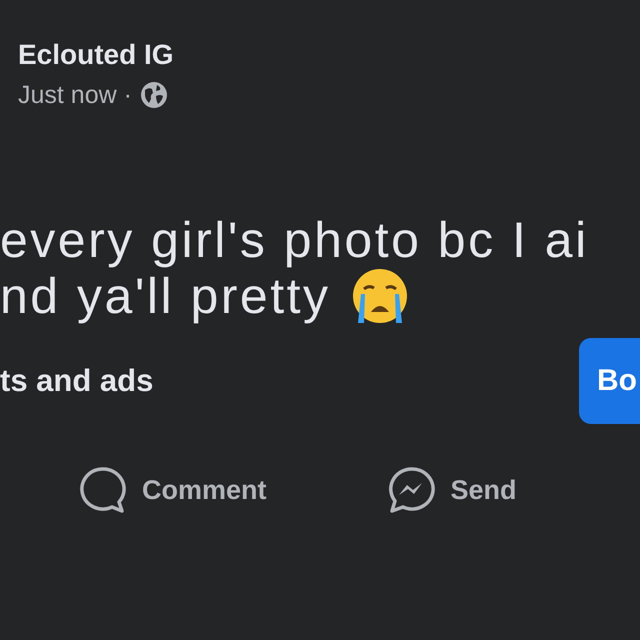 This screenshot has height=640, width=640. What do you see at coordinates (379, 296) in the screenshot?
I see `crying-face-icon` at bounding box center [379, 296].